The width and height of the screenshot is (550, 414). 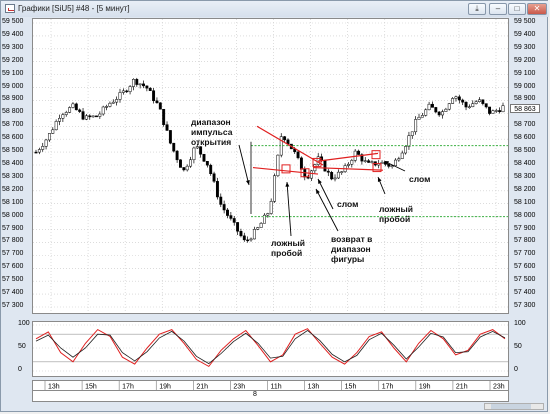 I want to click on current-price-badge: 58 863, so click(x=525, y=108).